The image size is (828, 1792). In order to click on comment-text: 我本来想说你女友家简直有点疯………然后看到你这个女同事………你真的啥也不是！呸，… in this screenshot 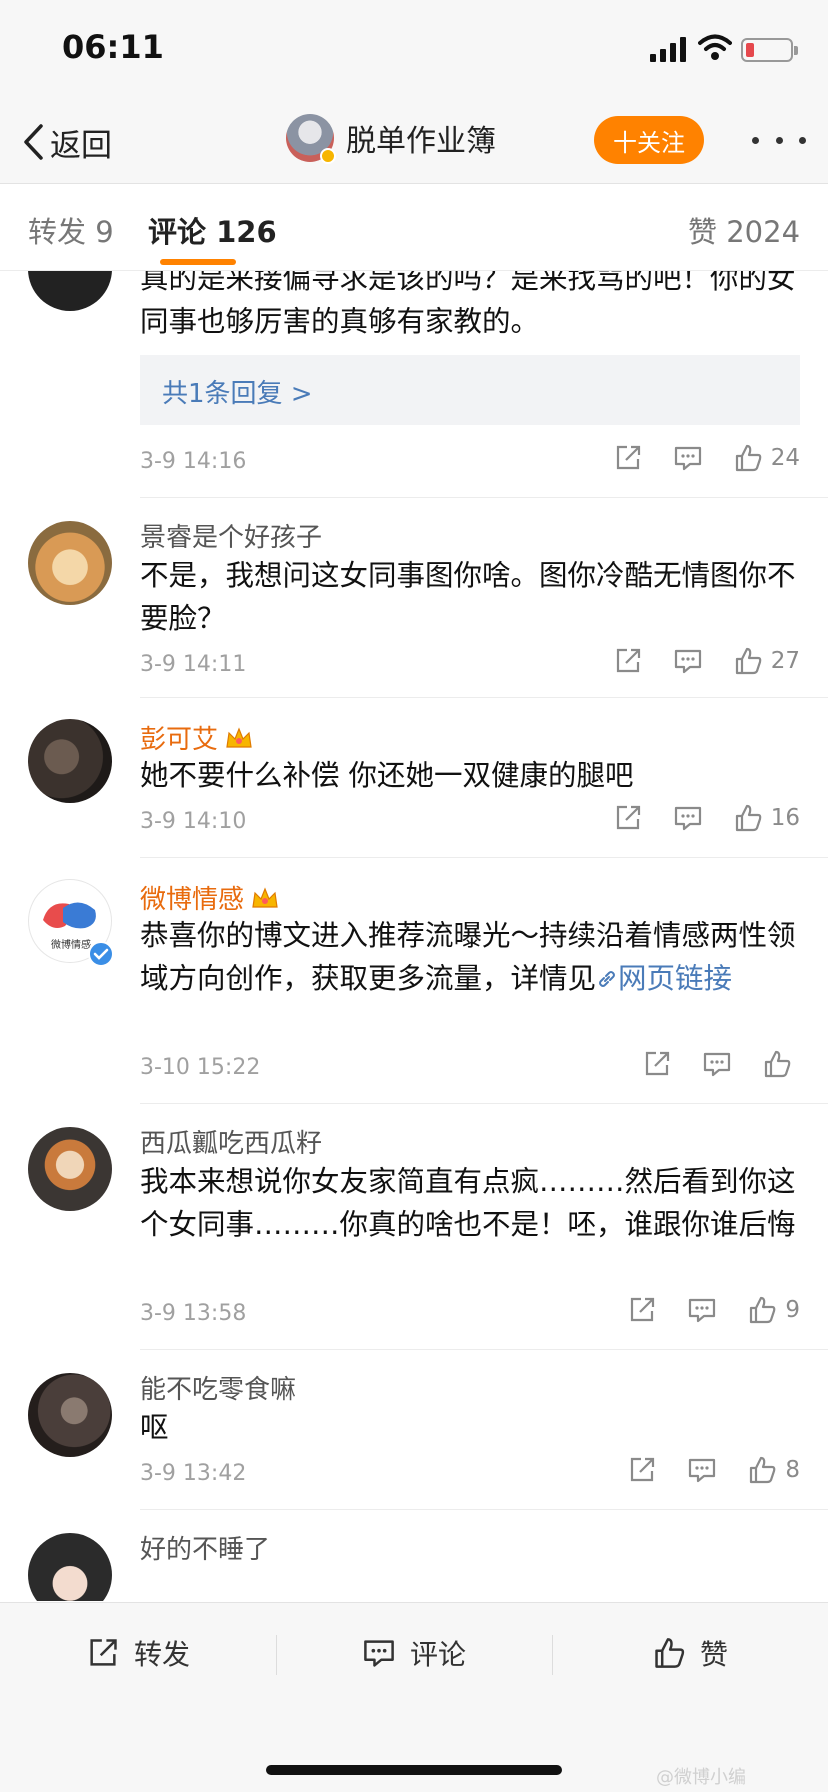, I will do `click(468, 1203)`.